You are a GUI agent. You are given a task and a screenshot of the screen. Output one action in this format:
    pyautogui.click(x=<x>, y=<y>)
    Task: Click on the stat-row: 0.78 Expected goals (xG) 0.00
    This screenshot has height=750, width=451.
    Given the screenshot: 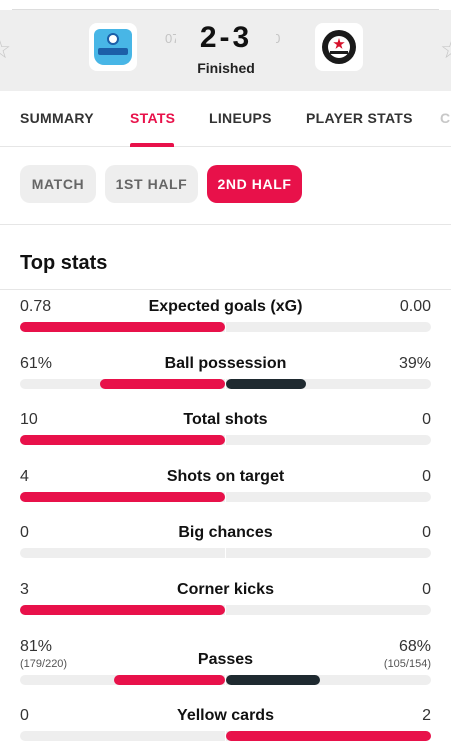 What is the action you would take?
    pyautogui.click(x=225, y=317)
    